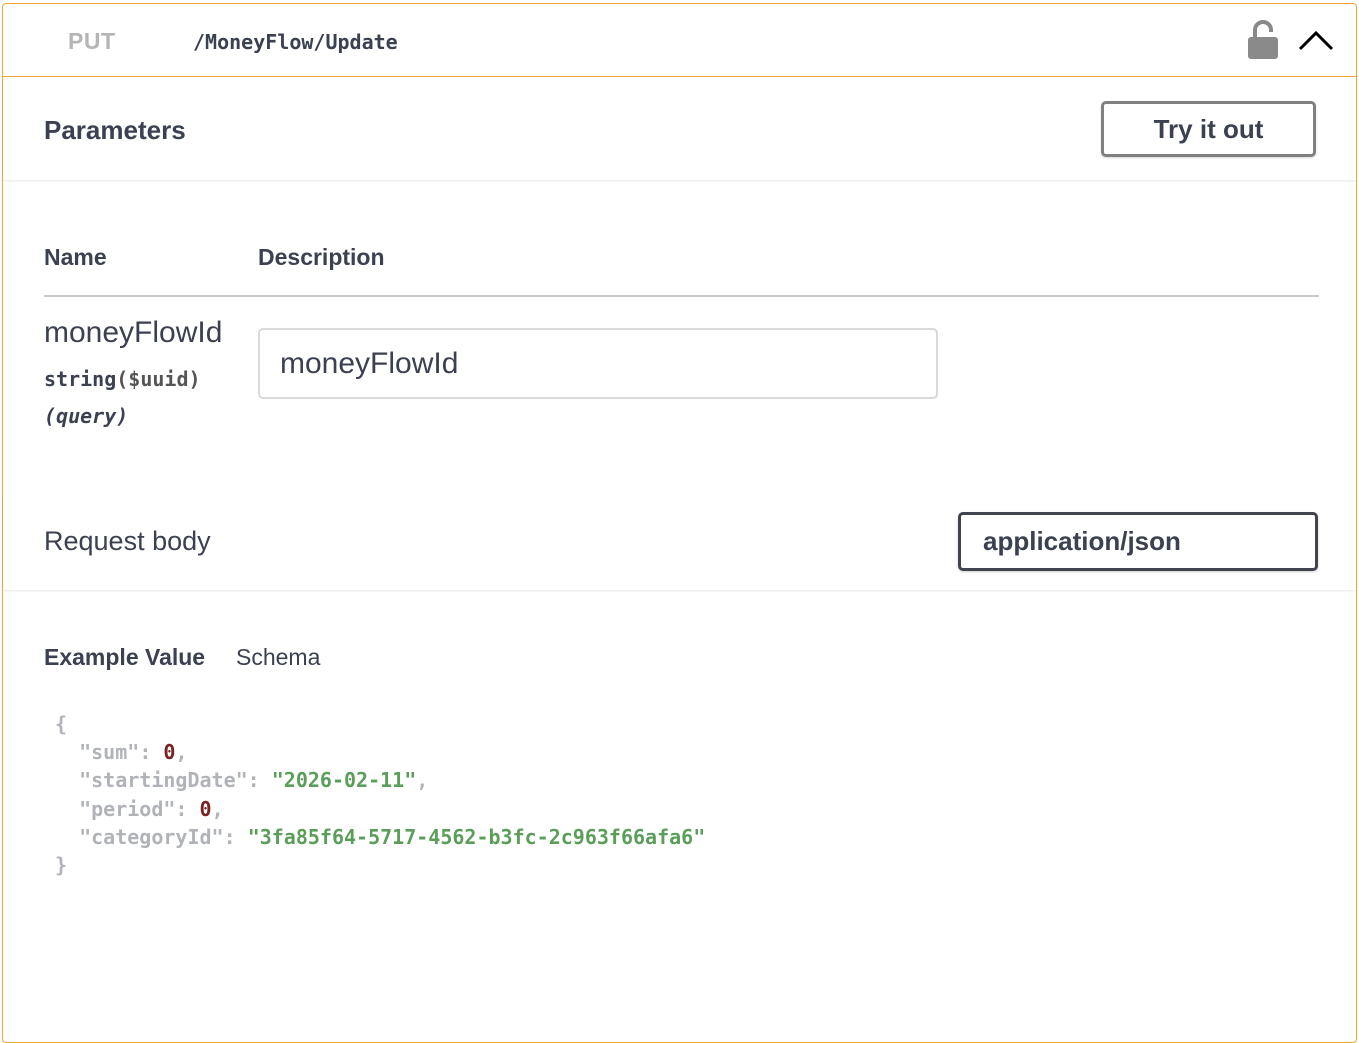  I want to click on json-key: "sum", so click(109, 752).